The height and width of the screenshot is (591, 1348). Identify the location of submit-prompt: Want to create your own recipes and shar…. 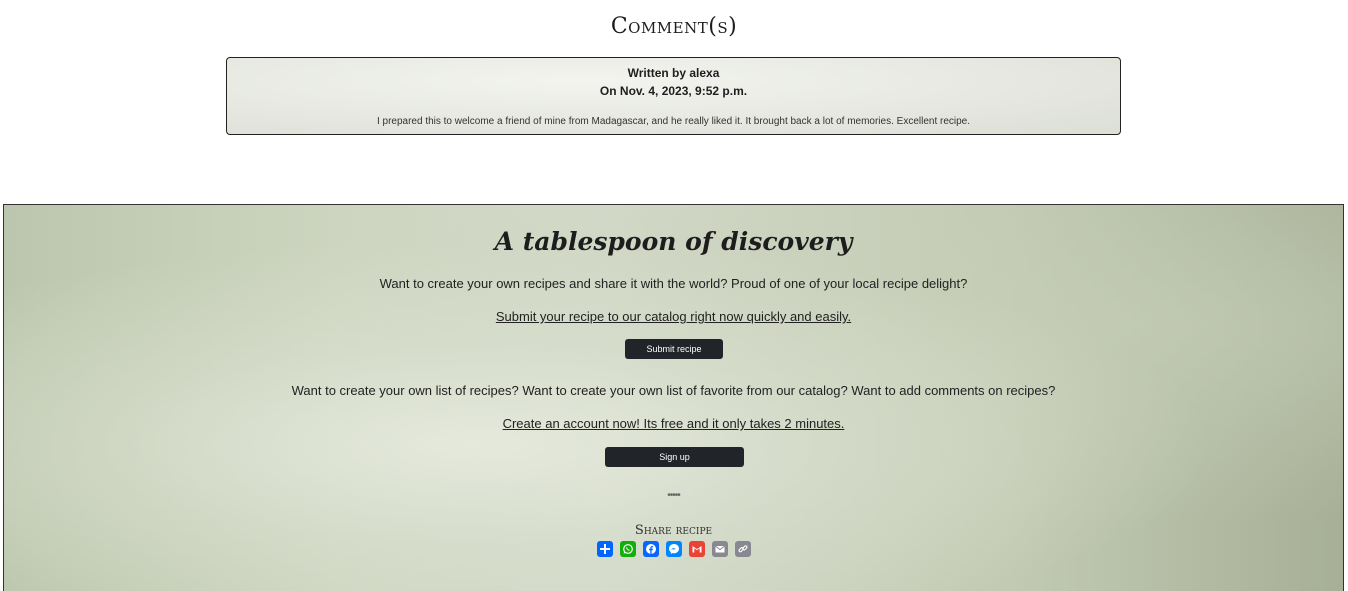
(673, 283).